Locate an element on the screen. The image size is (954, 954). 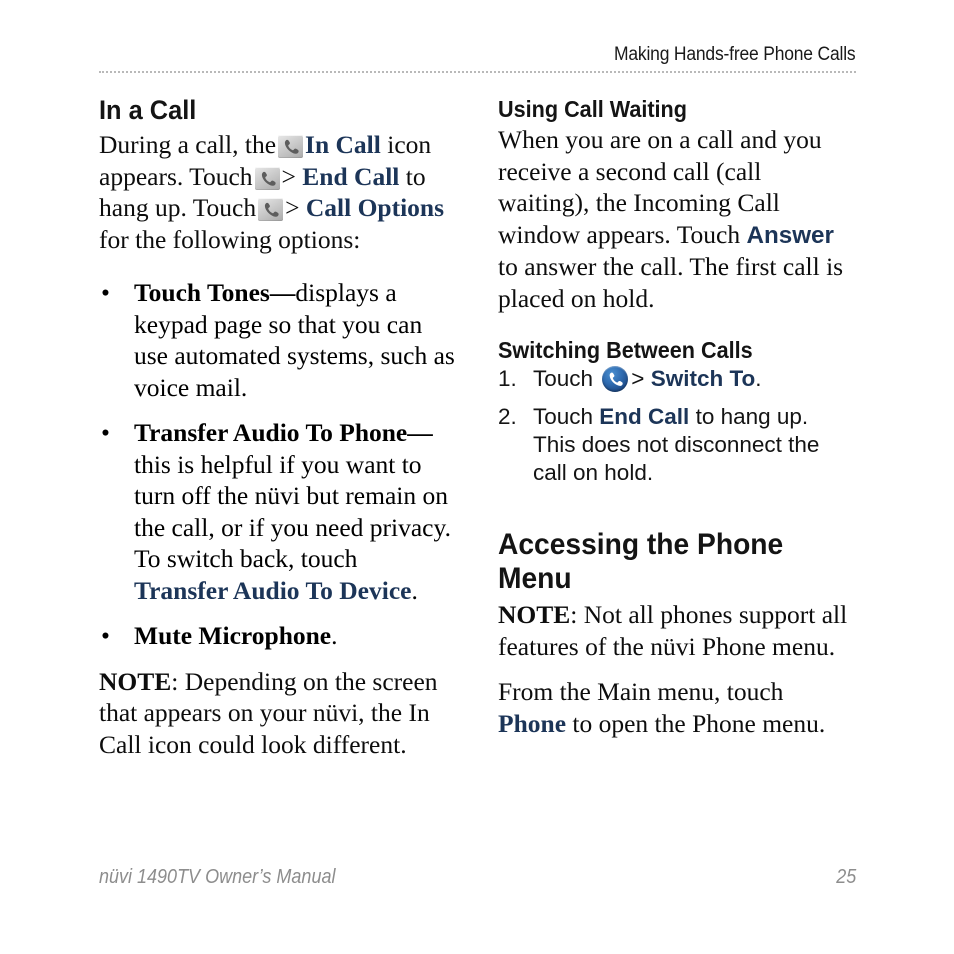
intro-text-1: During a call, the is located at coordinates (188, 144).